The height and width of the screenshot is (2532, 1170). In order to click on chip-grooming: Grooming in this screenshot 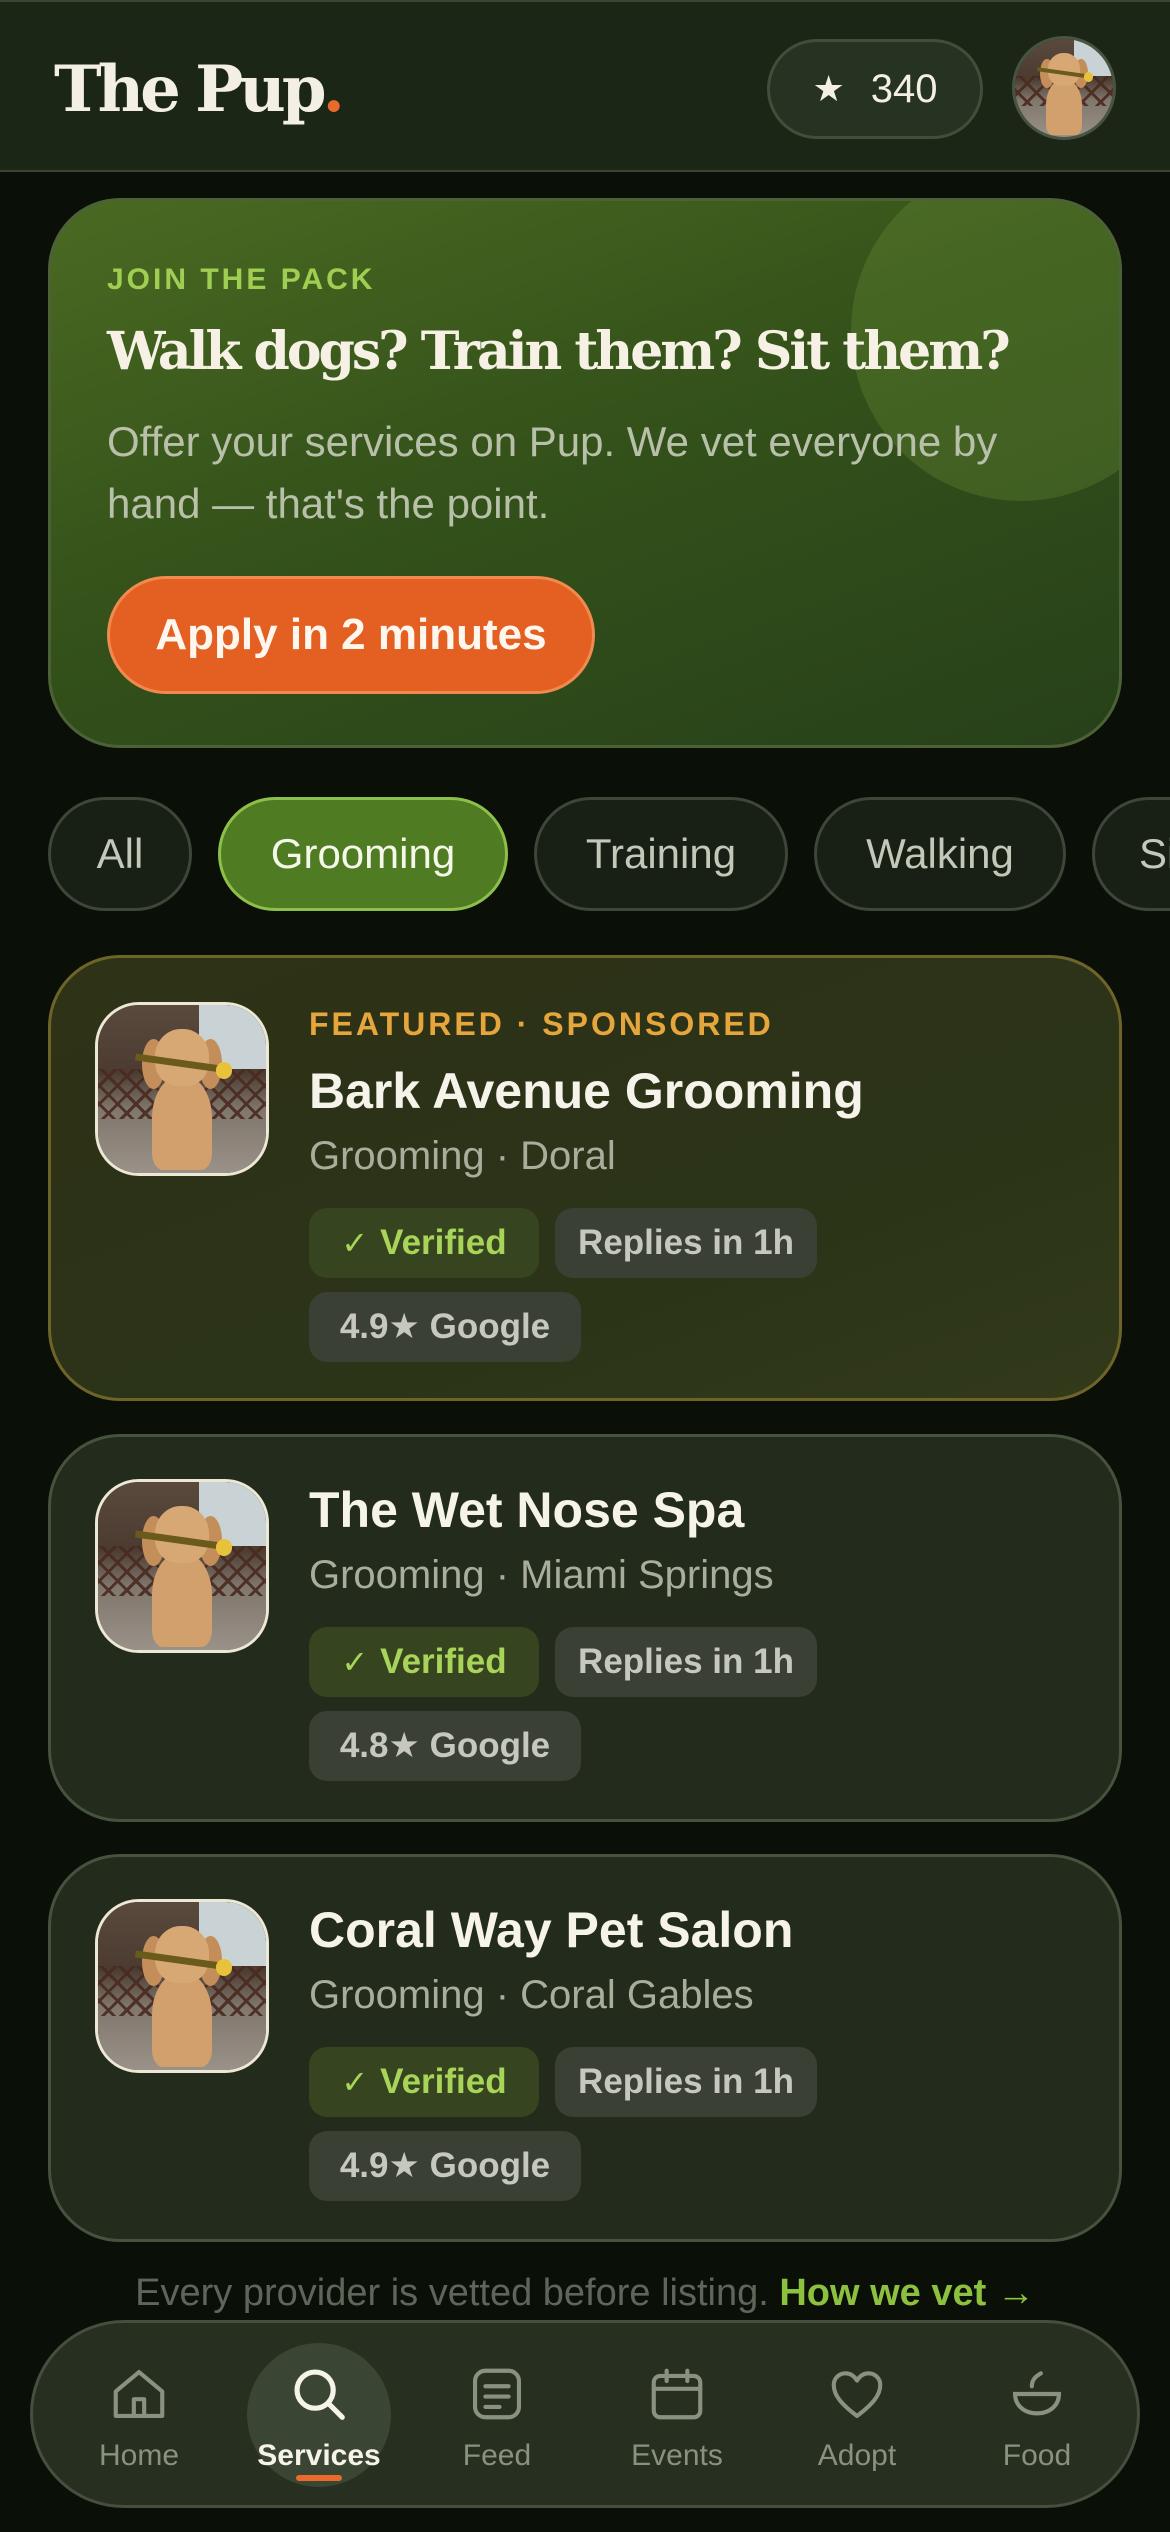, I will do `click(363, 854)`.